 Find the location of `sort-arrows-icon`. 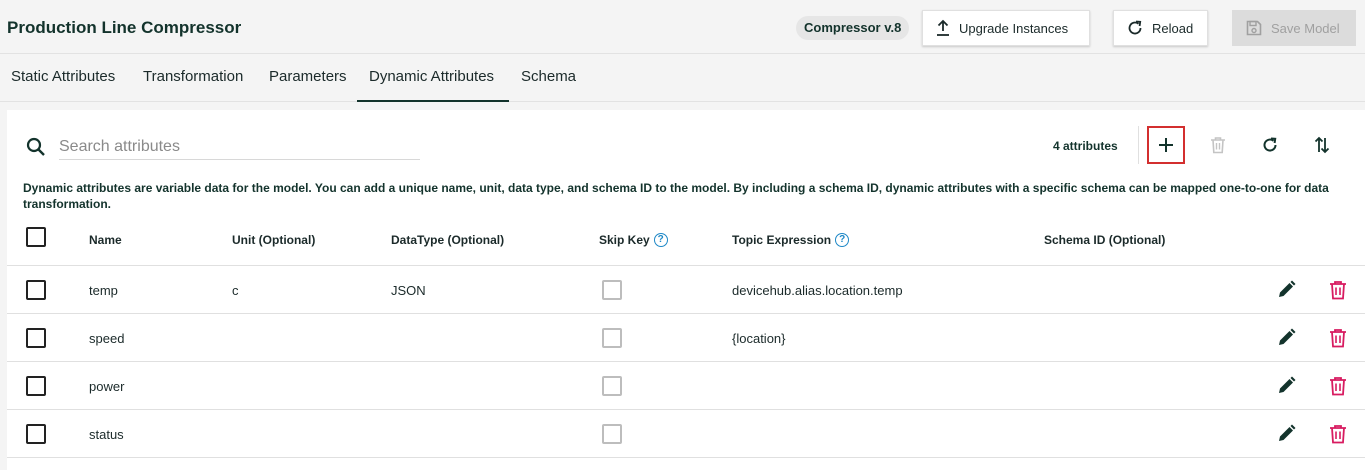

sort-arrows-icon is located at coordinates (1322, 145).